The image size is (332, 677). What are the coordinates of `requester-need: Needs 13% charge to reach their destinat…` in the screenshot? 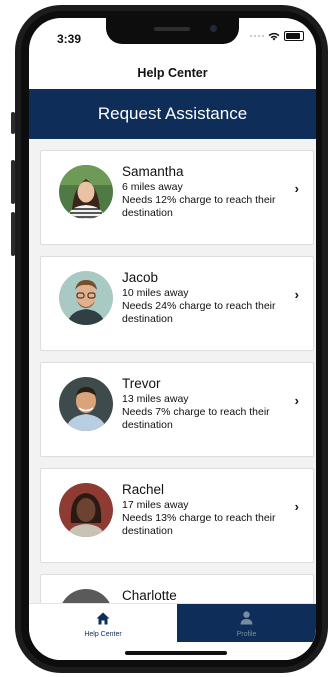 It's located at (199, 524).